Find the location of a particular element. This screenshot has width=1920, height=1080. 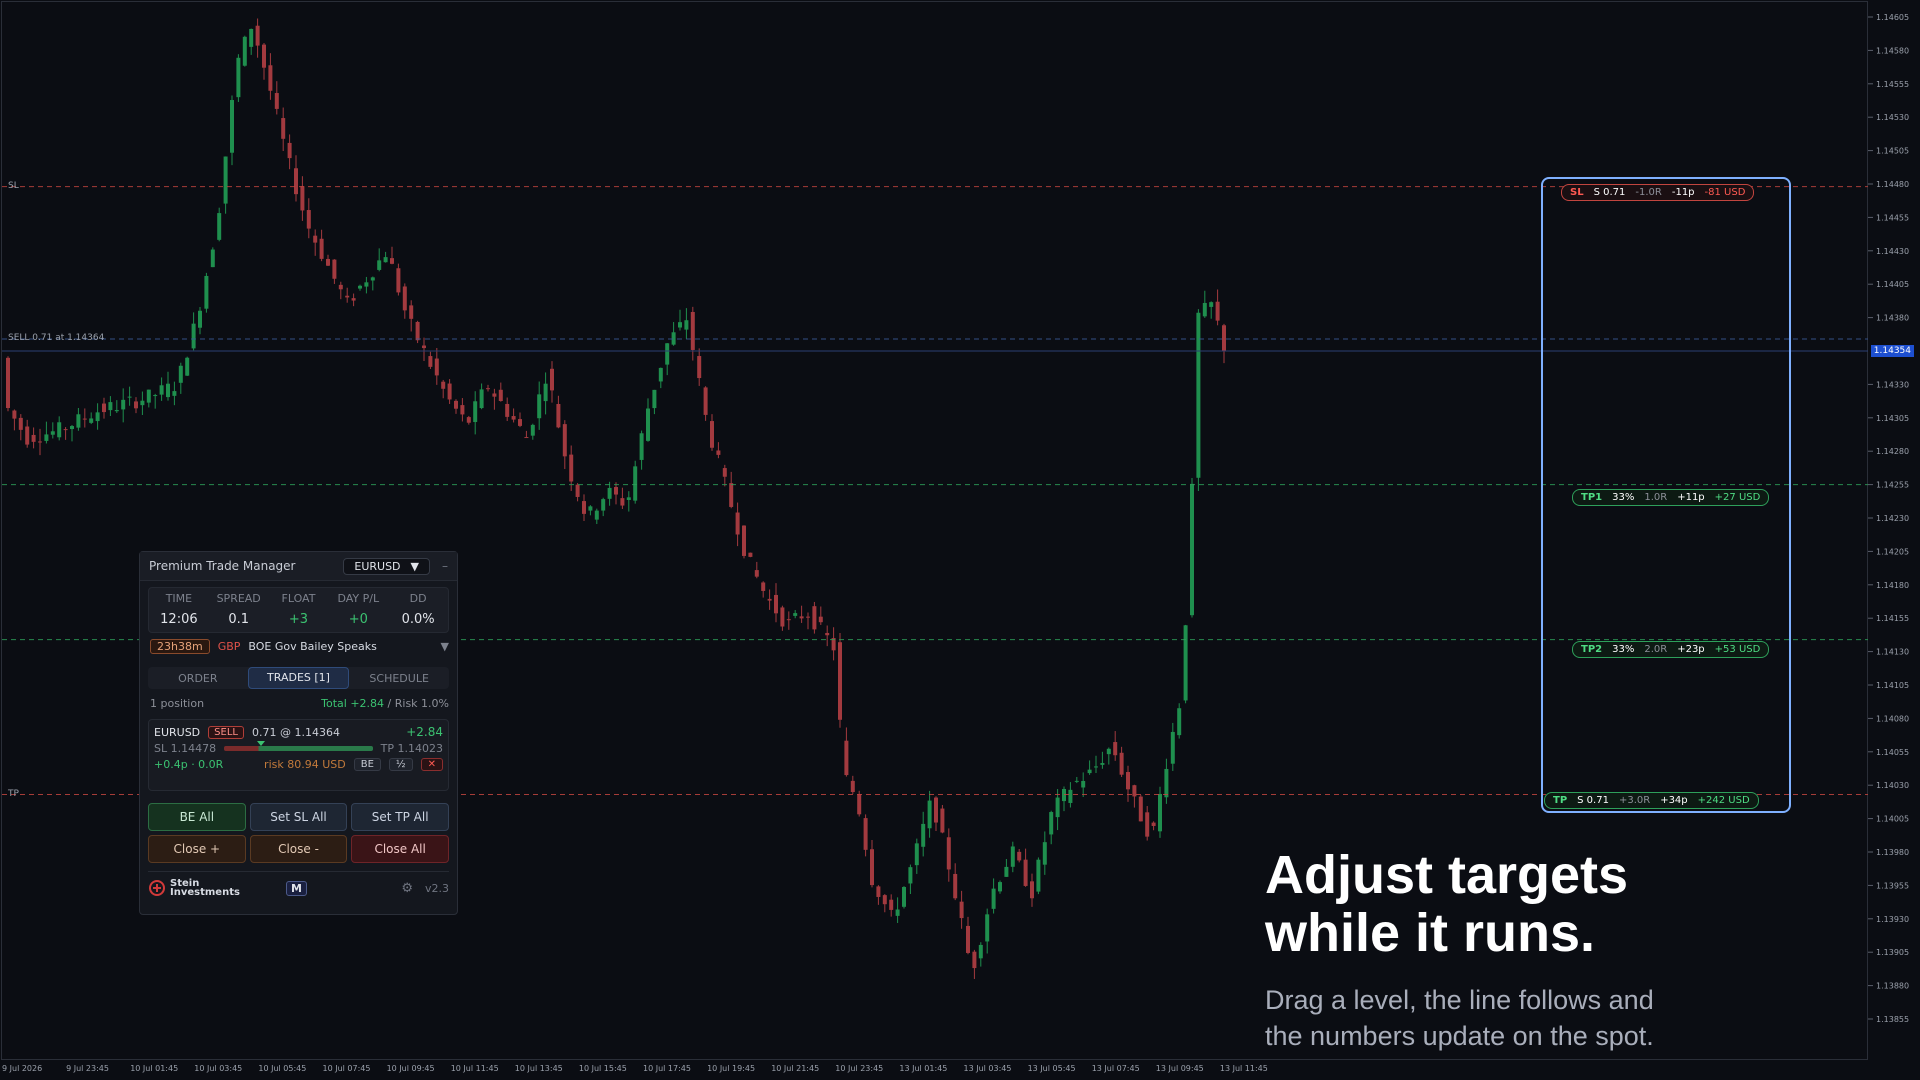

pill-usd: +53 USD is located at coordinates (1737, 649).